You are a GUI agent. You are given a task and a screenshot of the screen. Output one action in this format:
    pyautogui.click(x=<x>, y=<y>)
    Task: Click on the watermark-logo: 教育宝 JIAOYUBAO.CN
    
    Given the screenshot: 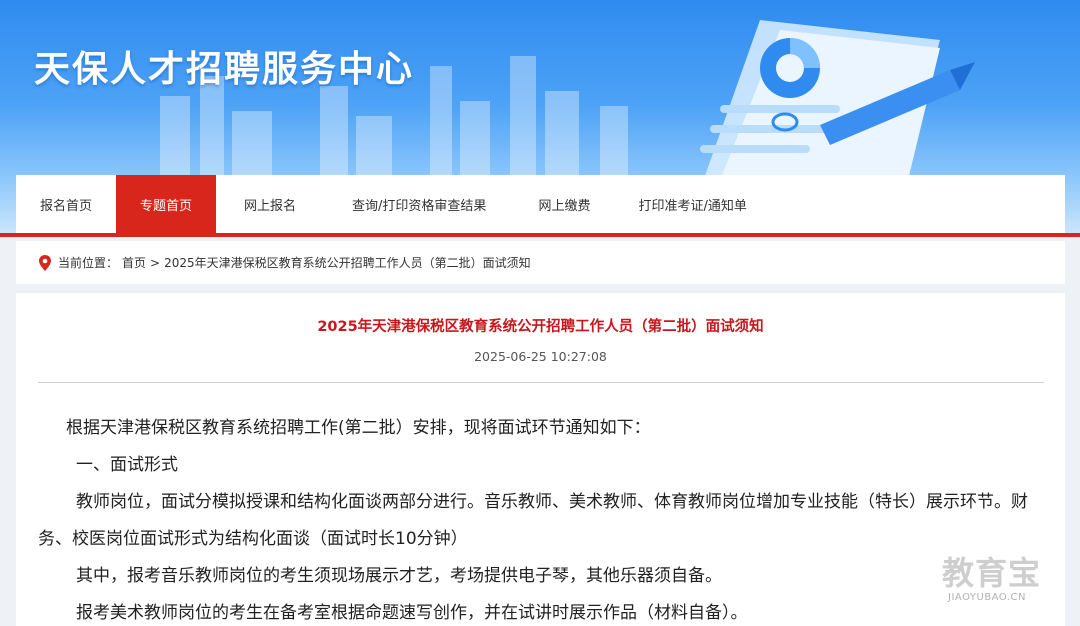 What is the action you would take?
    pyautogui.click(x=1004, y=579)
    